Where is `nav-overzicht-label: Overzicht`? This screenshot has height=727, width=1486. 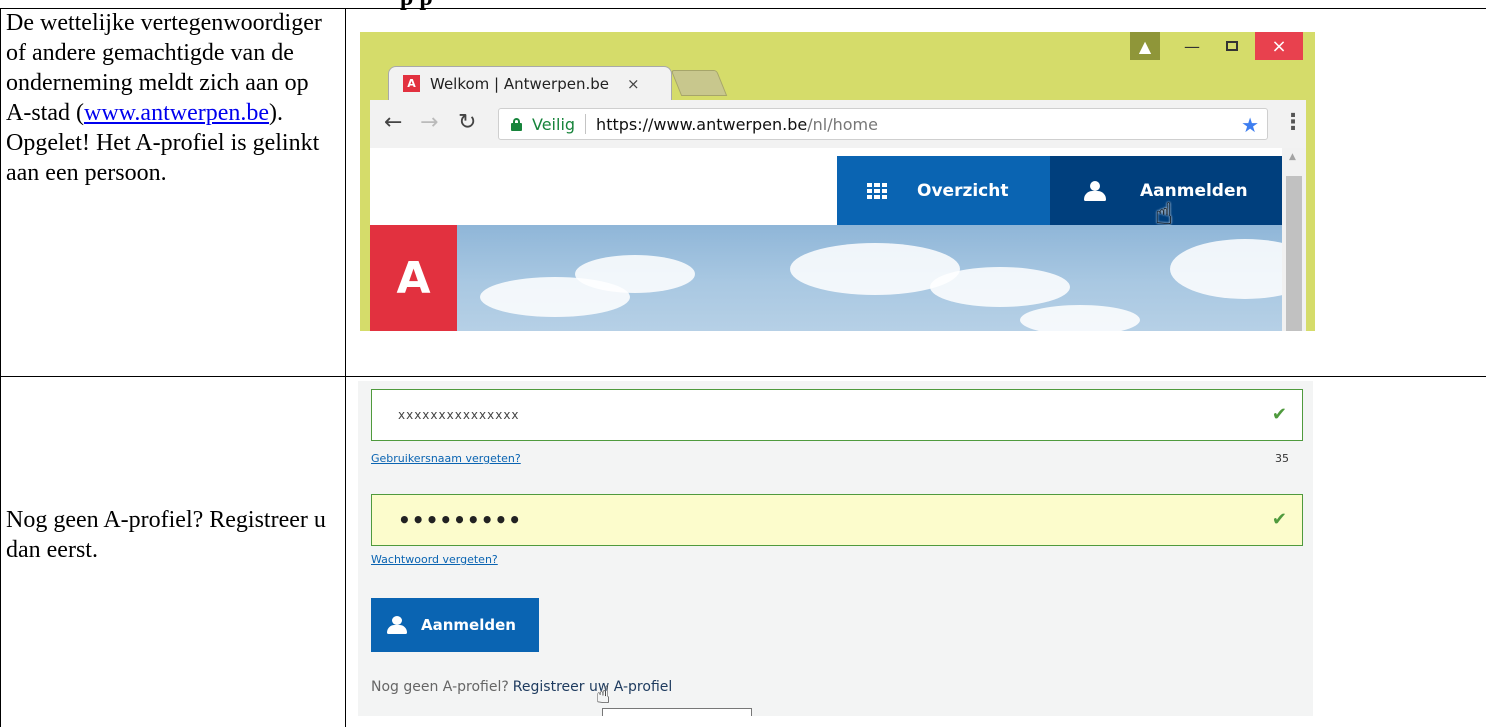 nav-overzicht-label: Overzicht is located at coordinates (963, 190).